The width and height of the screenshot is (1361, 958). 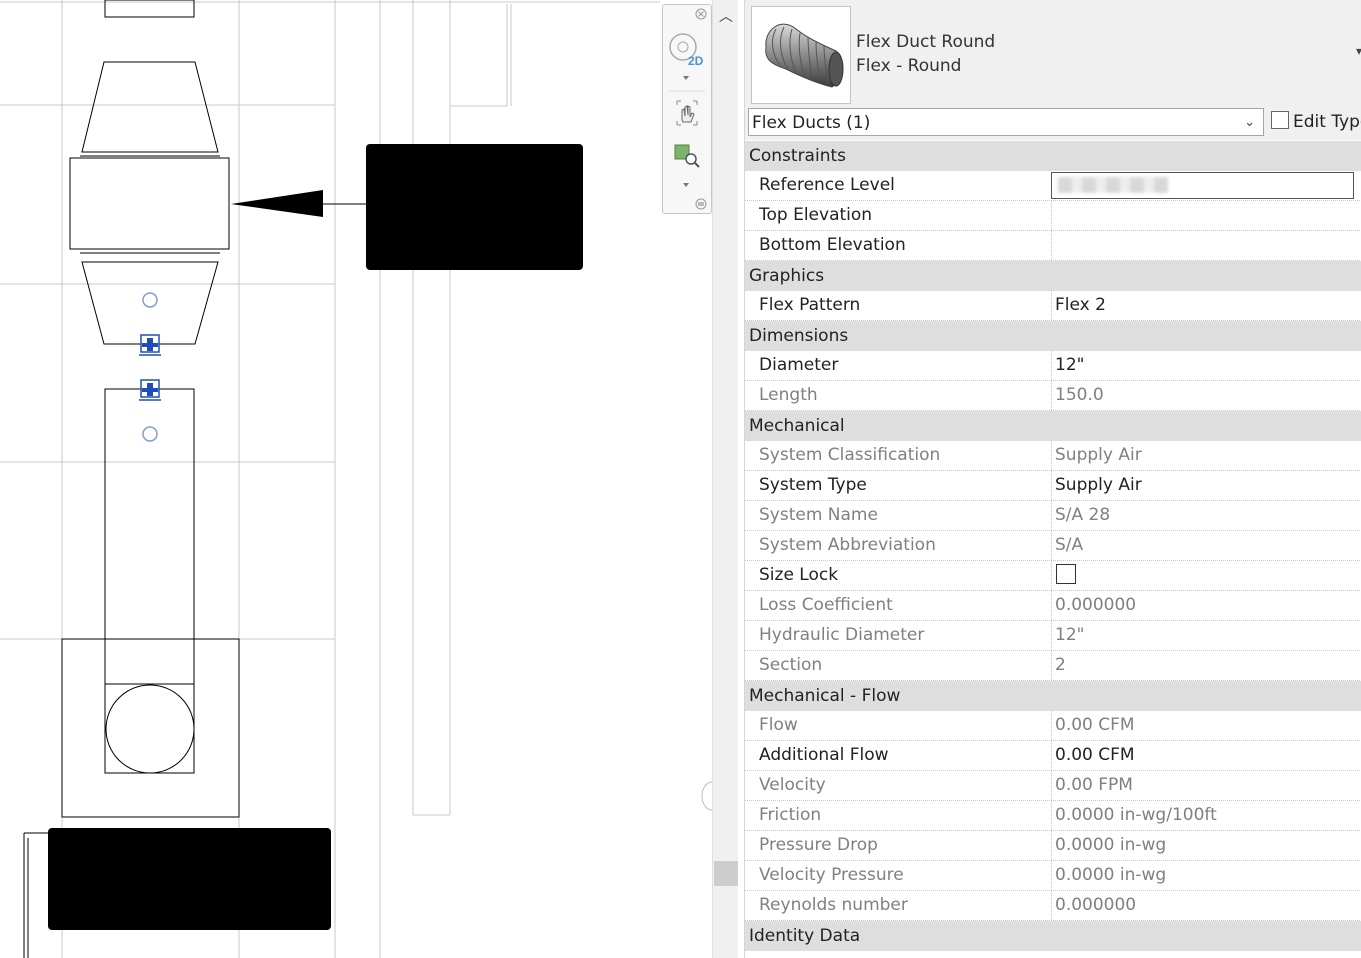 I want to click on property-name: Loss Coefficient, so click(x=826, y=605).